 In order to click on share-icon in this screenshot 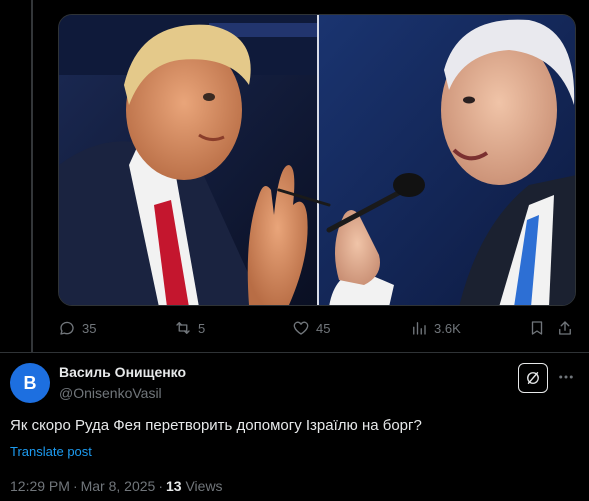, I will do `click(565, 328)`.